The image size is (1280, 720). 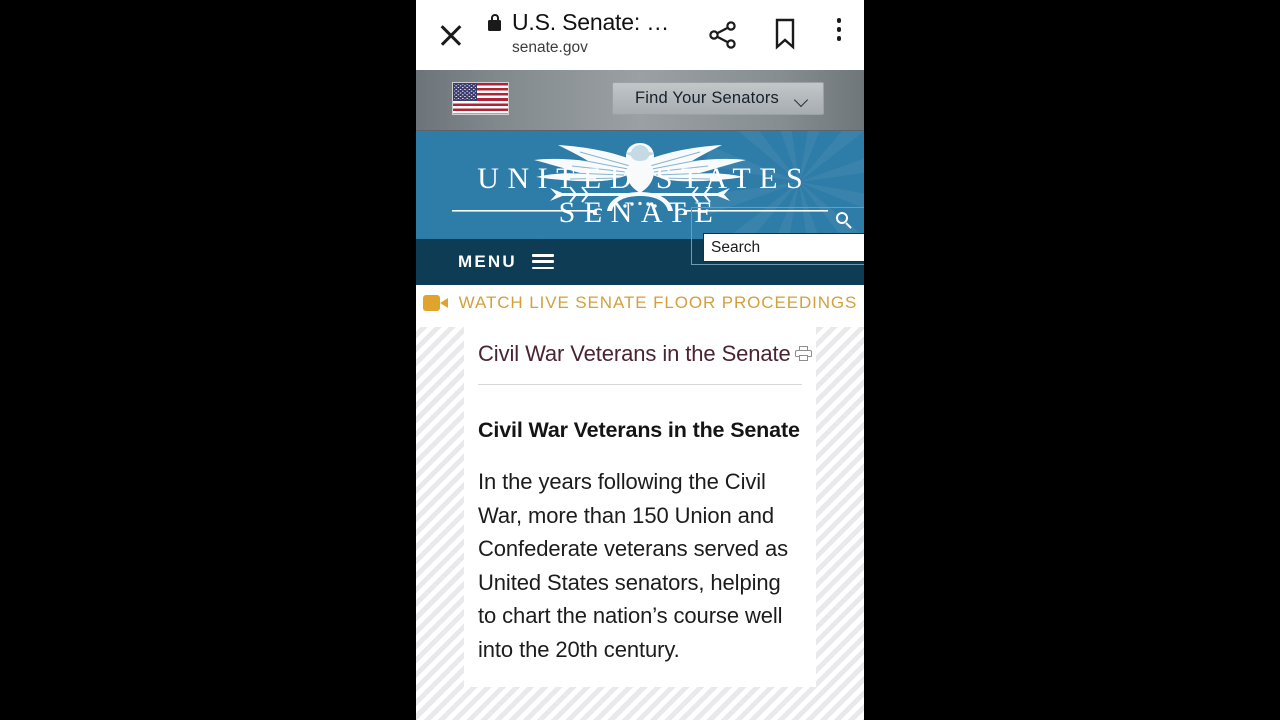 I want to click on find-your-senators-dropdown: Find Your Senators, so click(x=718, y=98).